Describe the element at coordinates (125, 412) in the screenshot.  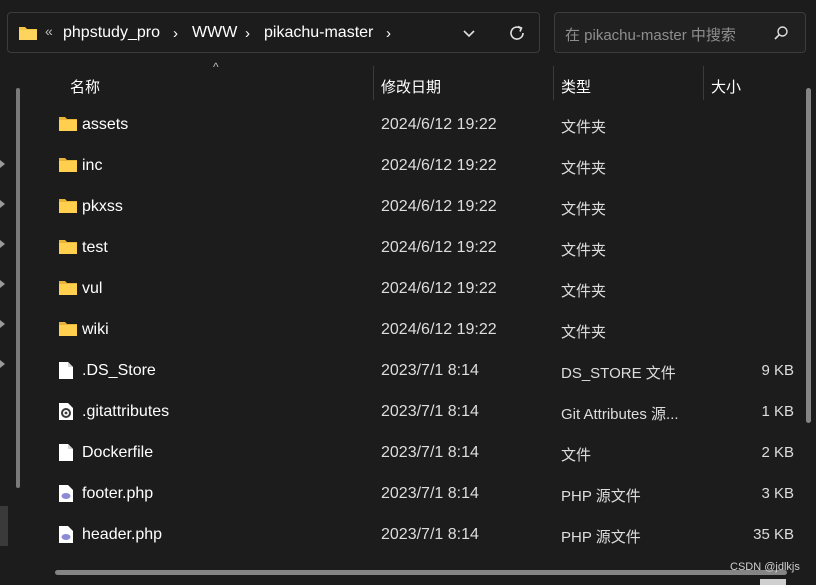
I see `file-name: .gitattributes` at that location.